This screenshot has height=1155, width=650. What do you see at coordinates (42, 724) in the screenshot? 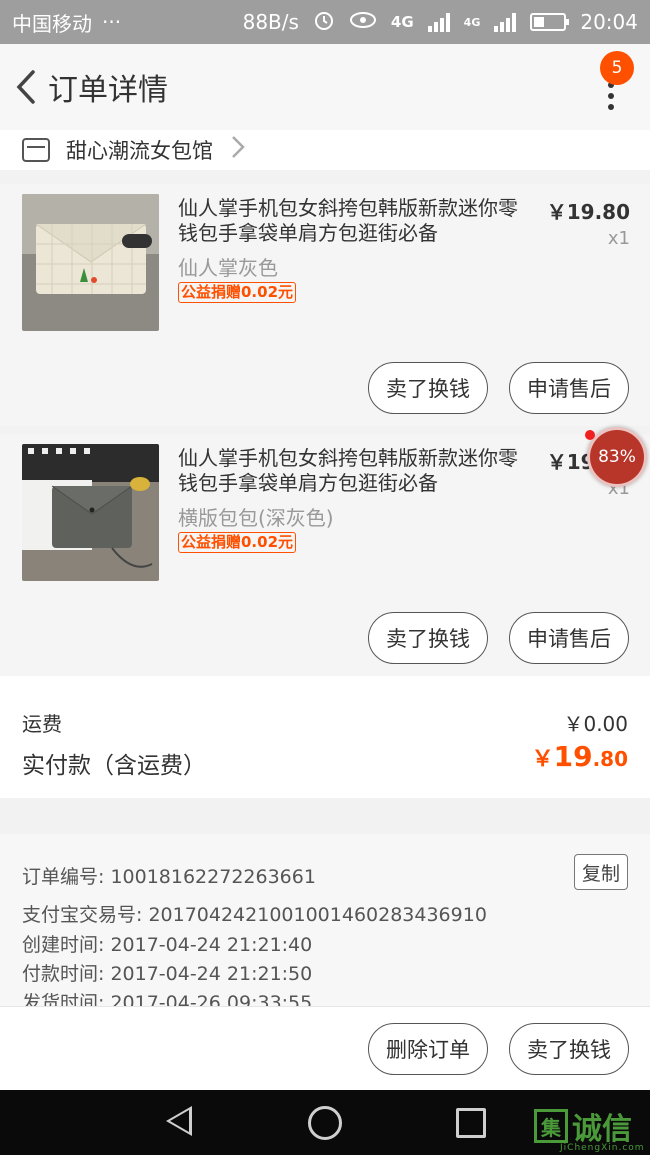
I see `shipping-label: 运费` at bounding box center [42, 724].